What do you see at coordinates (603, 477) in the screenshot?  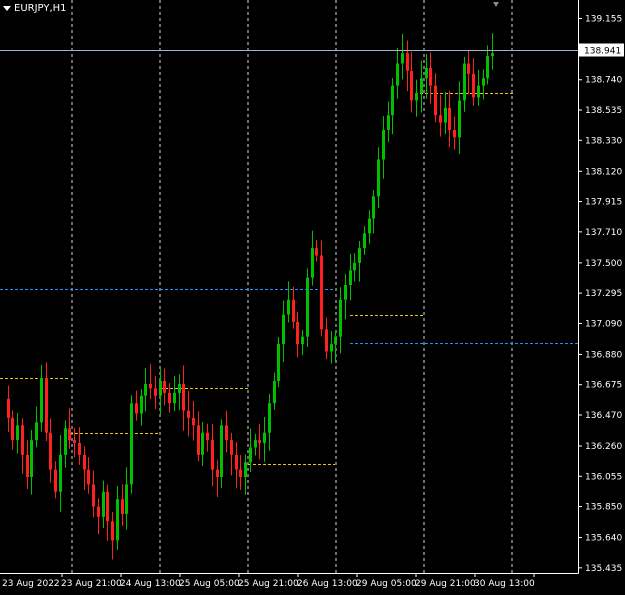 I see `y-tick-label: 136.055` at bounding box center [603, 477].